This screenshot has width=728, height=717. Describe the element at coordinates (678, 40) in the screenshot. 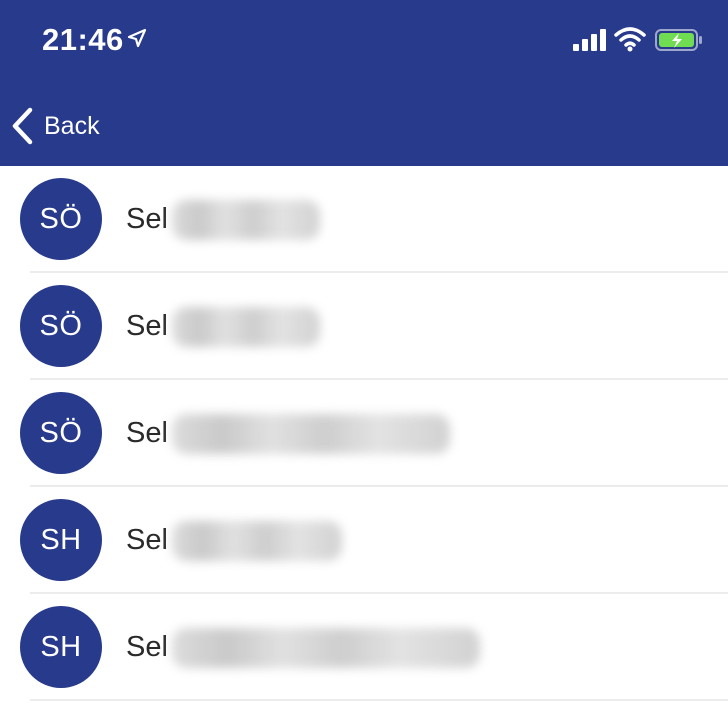

I see `battery-charging-icon` at that location.